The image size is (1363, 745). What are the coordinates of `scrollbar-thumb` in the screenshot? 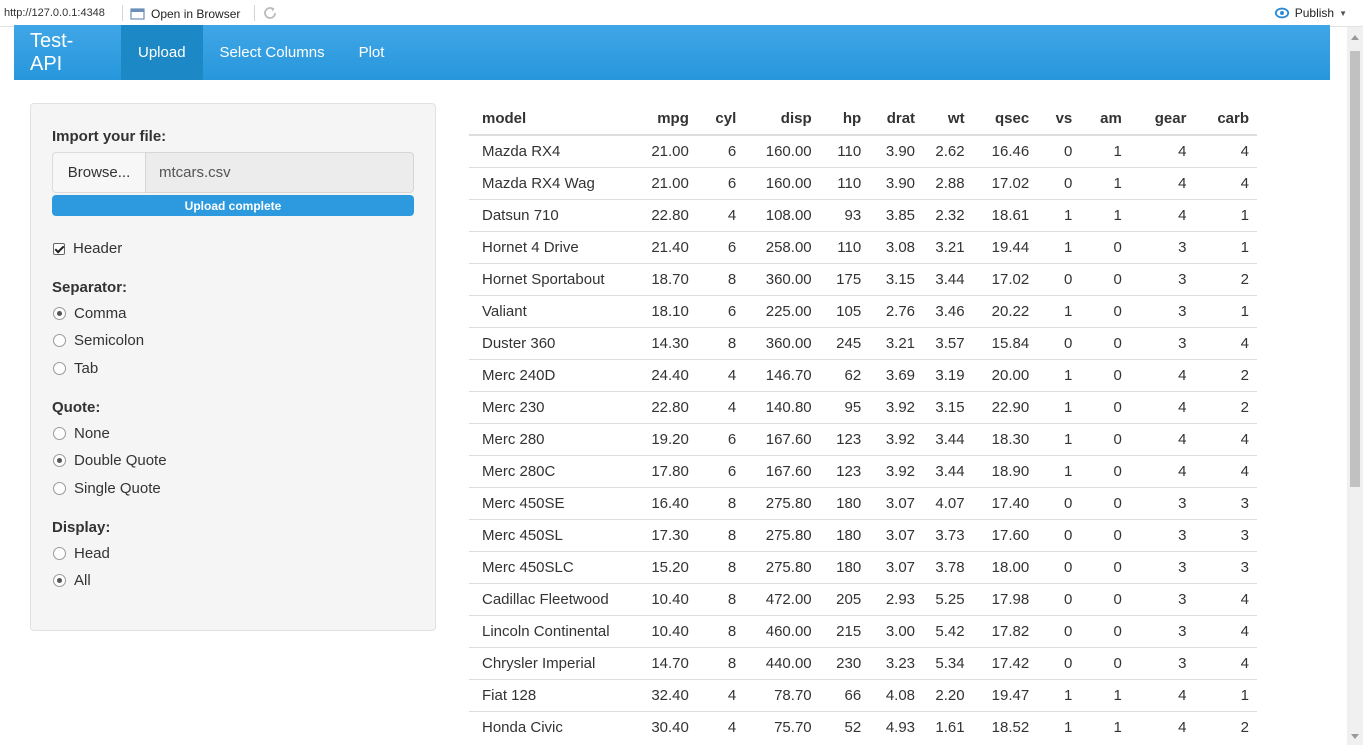 It's located at (1355, 269).